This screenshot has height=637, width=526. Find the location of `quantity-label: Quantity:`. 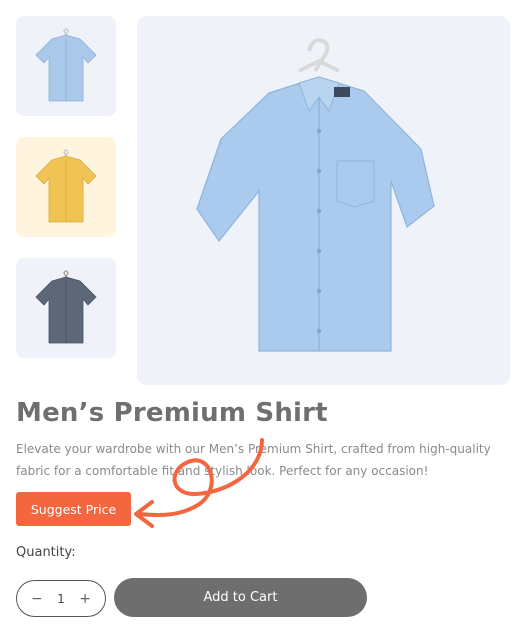

quantity-label: Quantity: is located at coordinates (46, 552).